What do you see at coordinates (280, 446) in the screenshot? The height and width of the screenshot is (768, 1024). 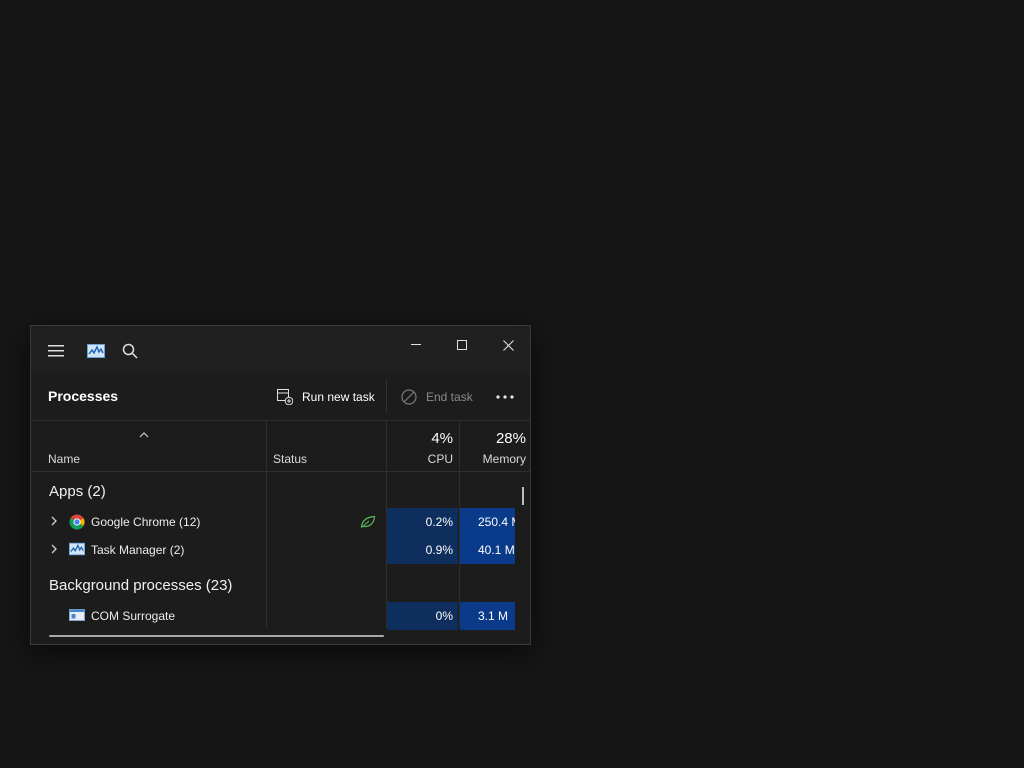 I see `column-header-row: Name Status 4% CPU 28% Memory` at bounding box center [280, 446].